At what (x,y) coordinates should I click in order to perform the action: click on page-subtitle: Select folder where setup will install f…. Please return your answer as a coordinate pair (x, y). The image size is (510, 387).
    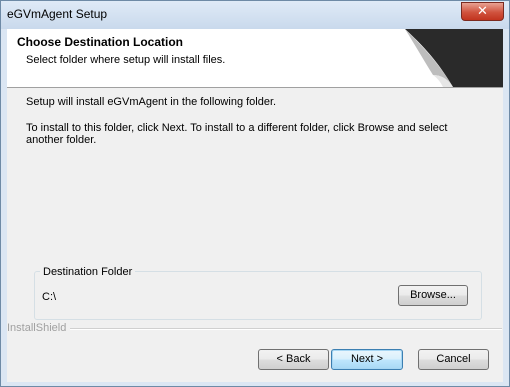
    Looking at the image, I should click on (126, 60).